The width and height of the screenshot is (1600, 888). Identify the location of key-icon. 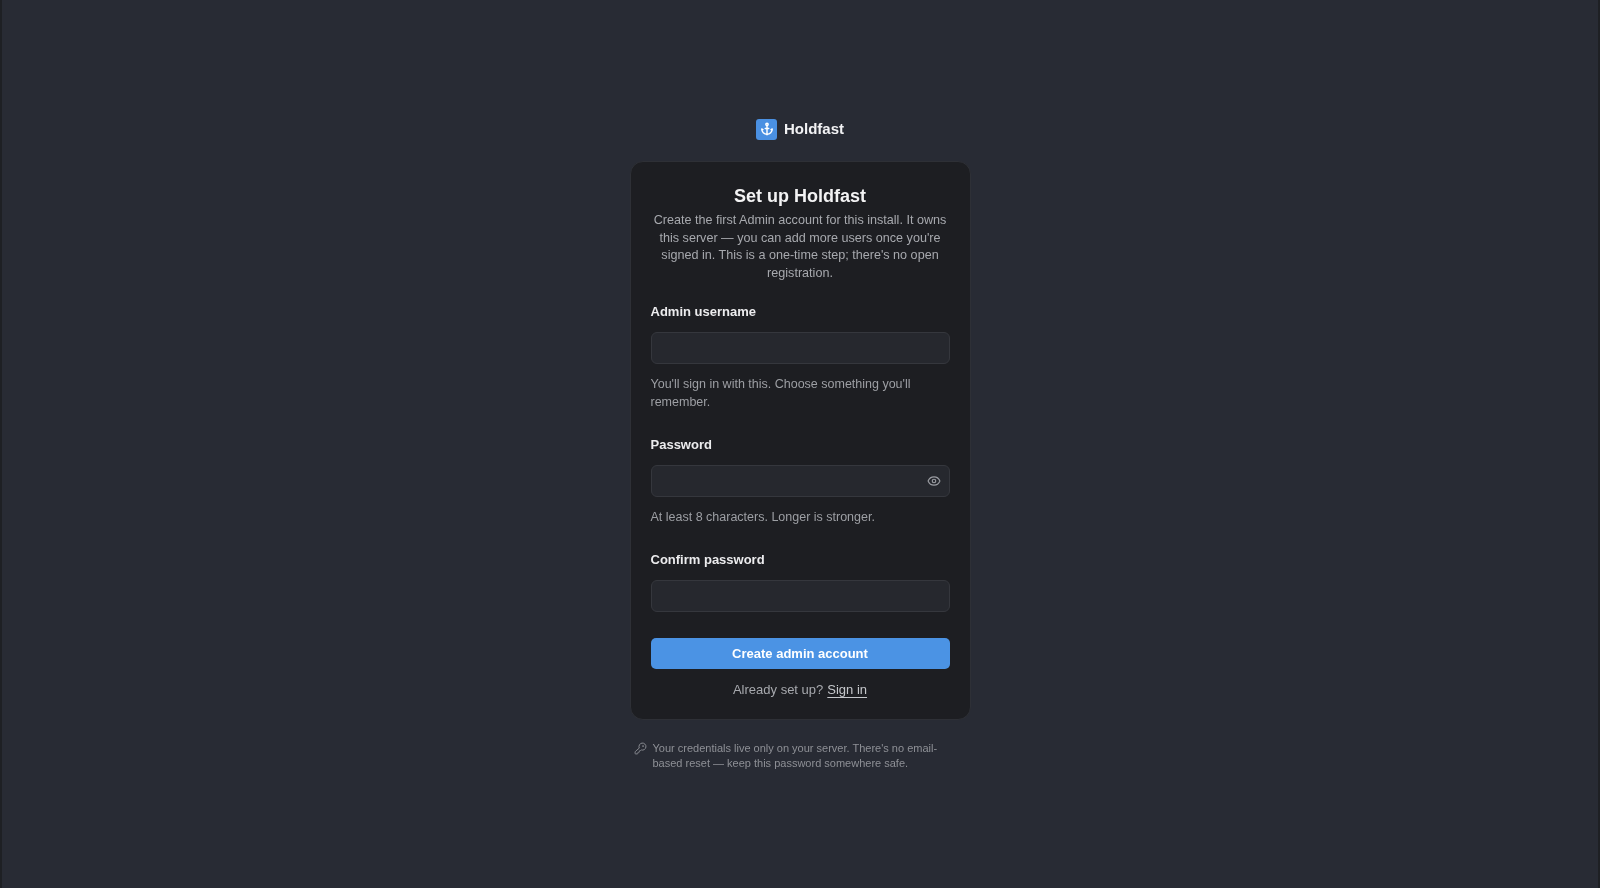
(640, 749).